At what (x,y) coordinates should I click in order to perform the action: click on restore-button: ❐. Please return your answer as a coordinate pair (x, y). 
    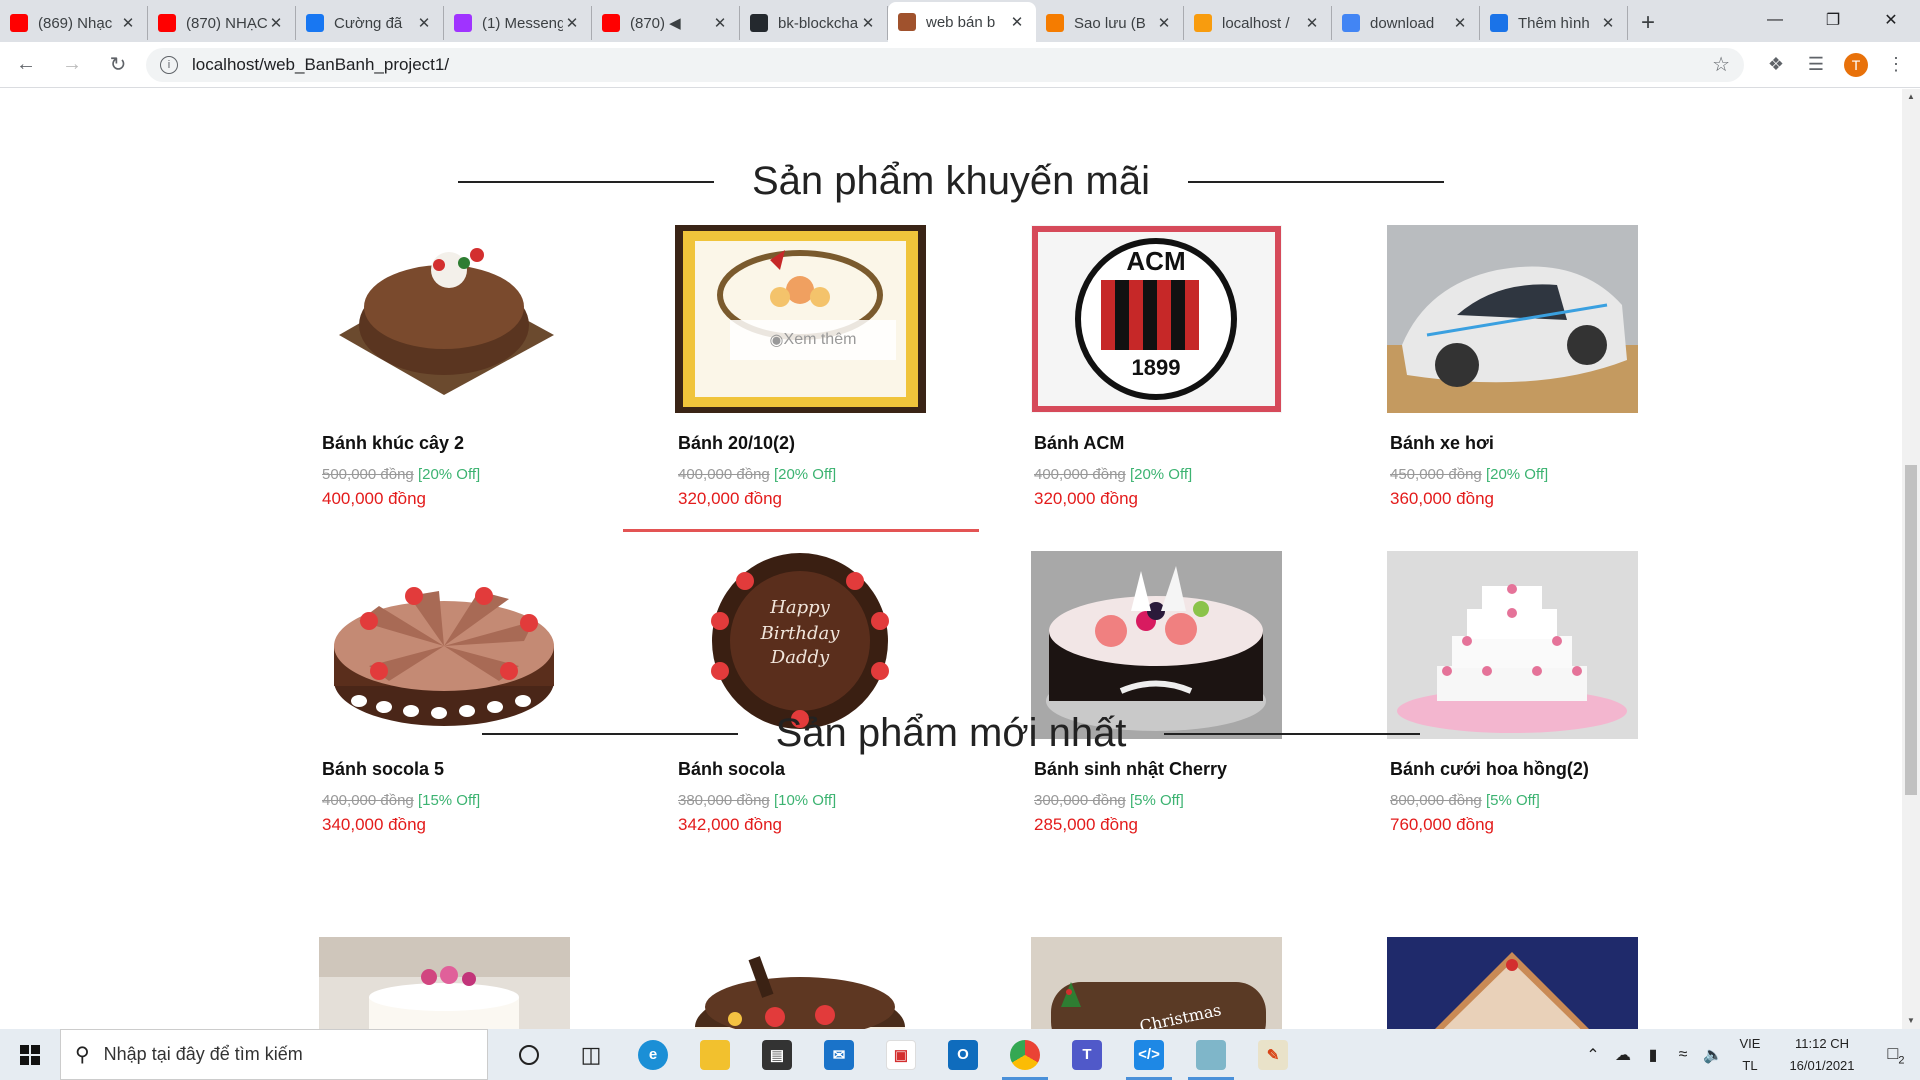
    Looking at the image, I should click on (1833, 20).